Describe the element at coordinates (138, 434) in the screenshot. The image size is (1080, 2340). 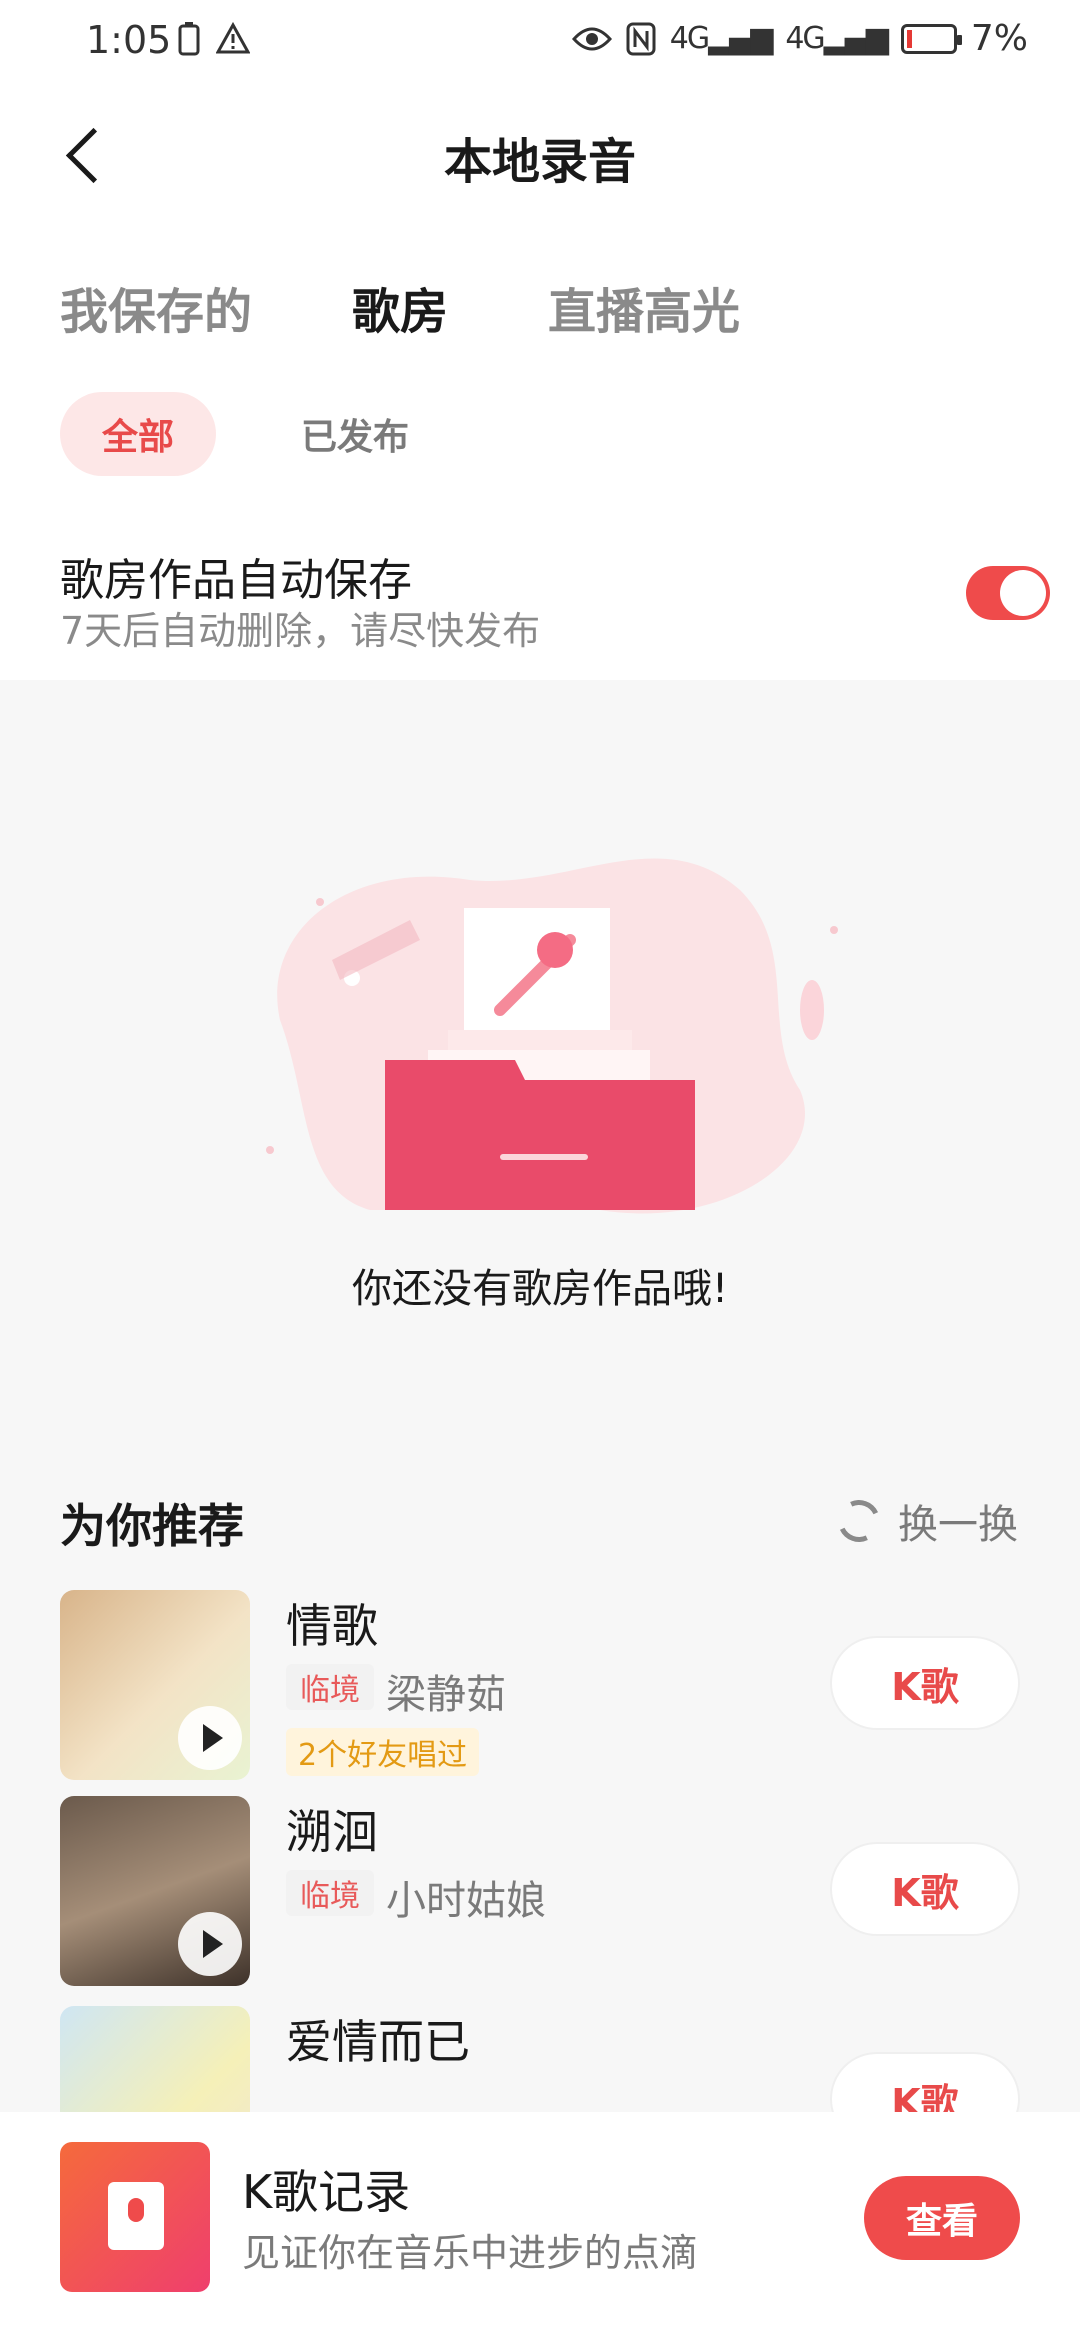
I see `filter-all: 全部` at that location.